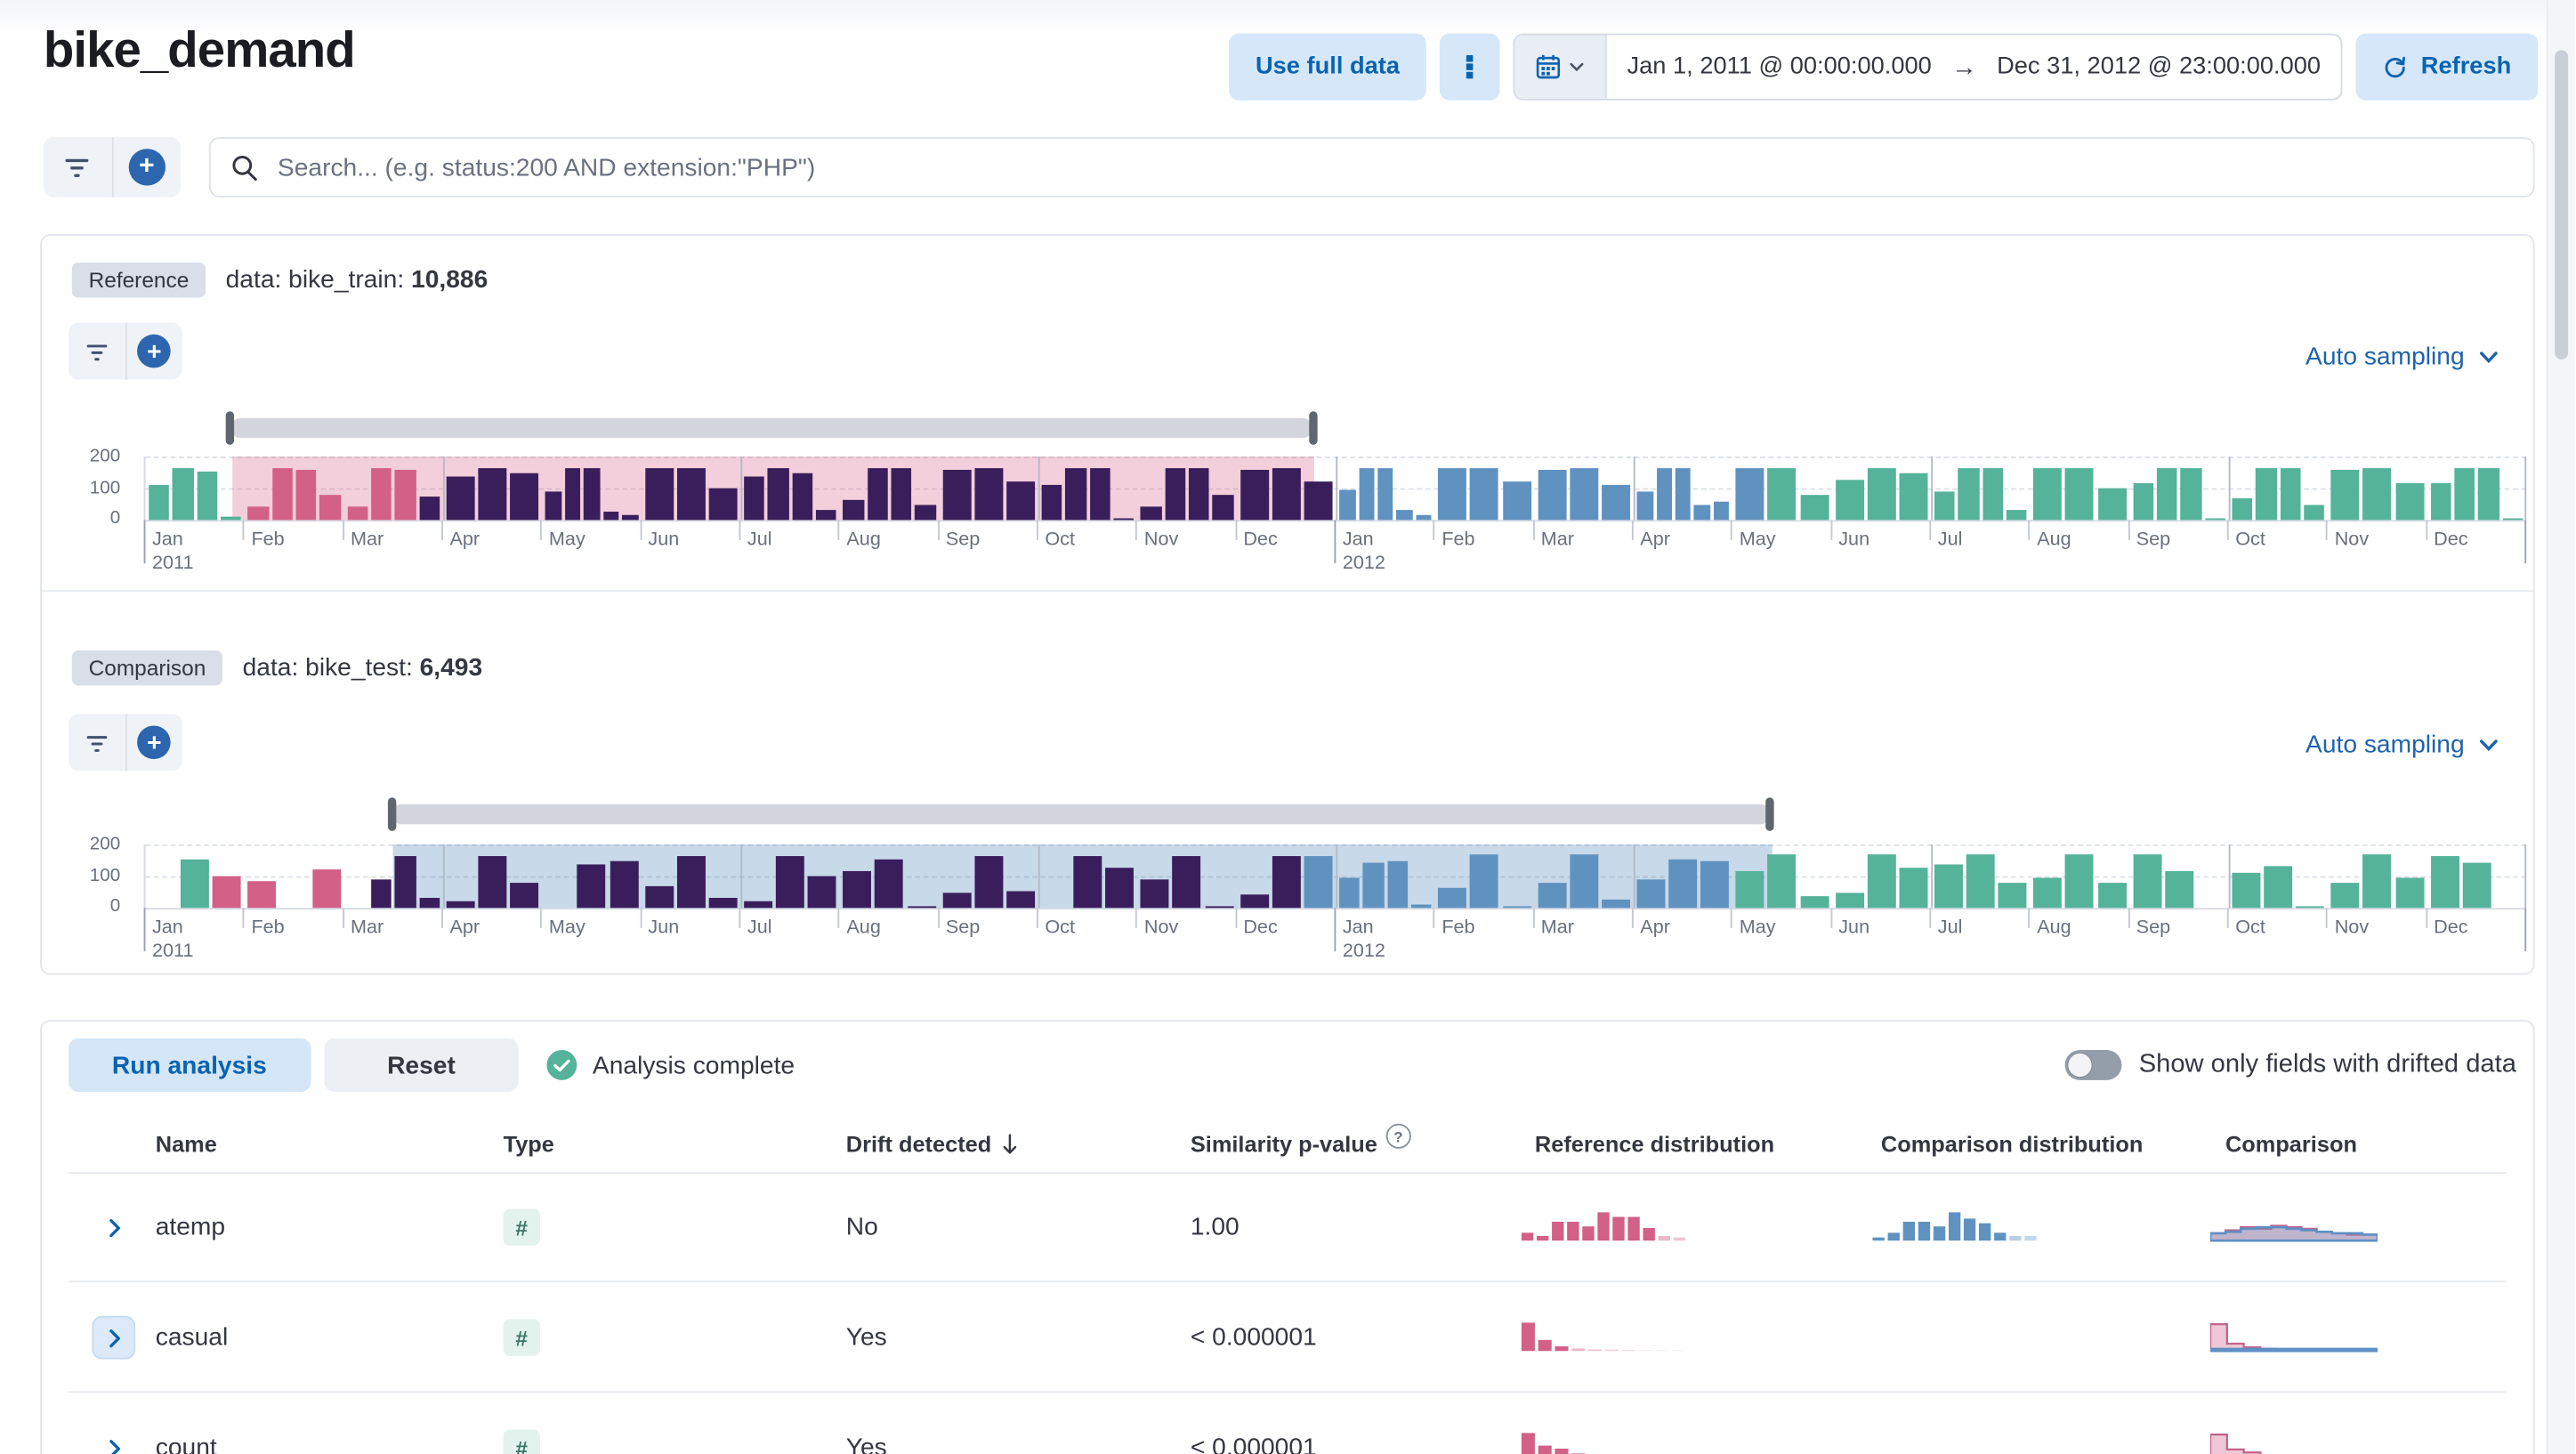  I want to click on help-icon: ?, so click(1398, 1136).